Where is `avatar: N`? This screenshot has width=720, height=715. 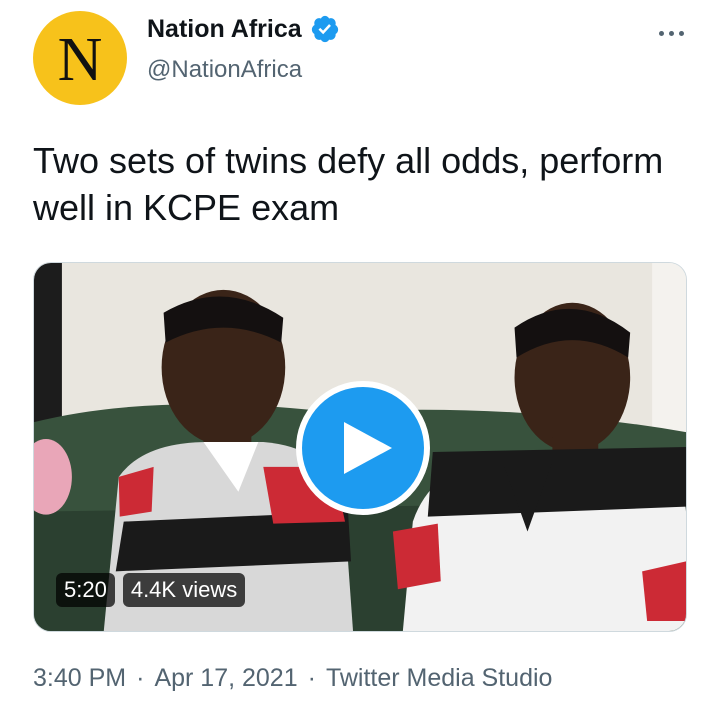 avatar: N is located at coordinates (80, 58).